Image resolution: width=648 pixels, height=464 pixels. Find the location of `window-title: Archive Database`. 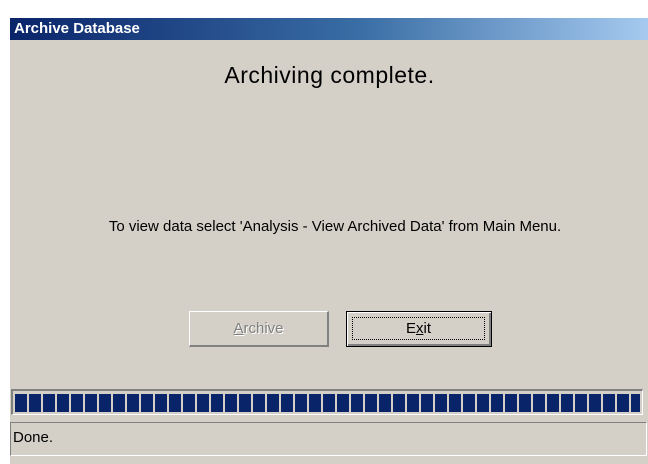

window-title: Archive Database is located at coordinates (77, 28).